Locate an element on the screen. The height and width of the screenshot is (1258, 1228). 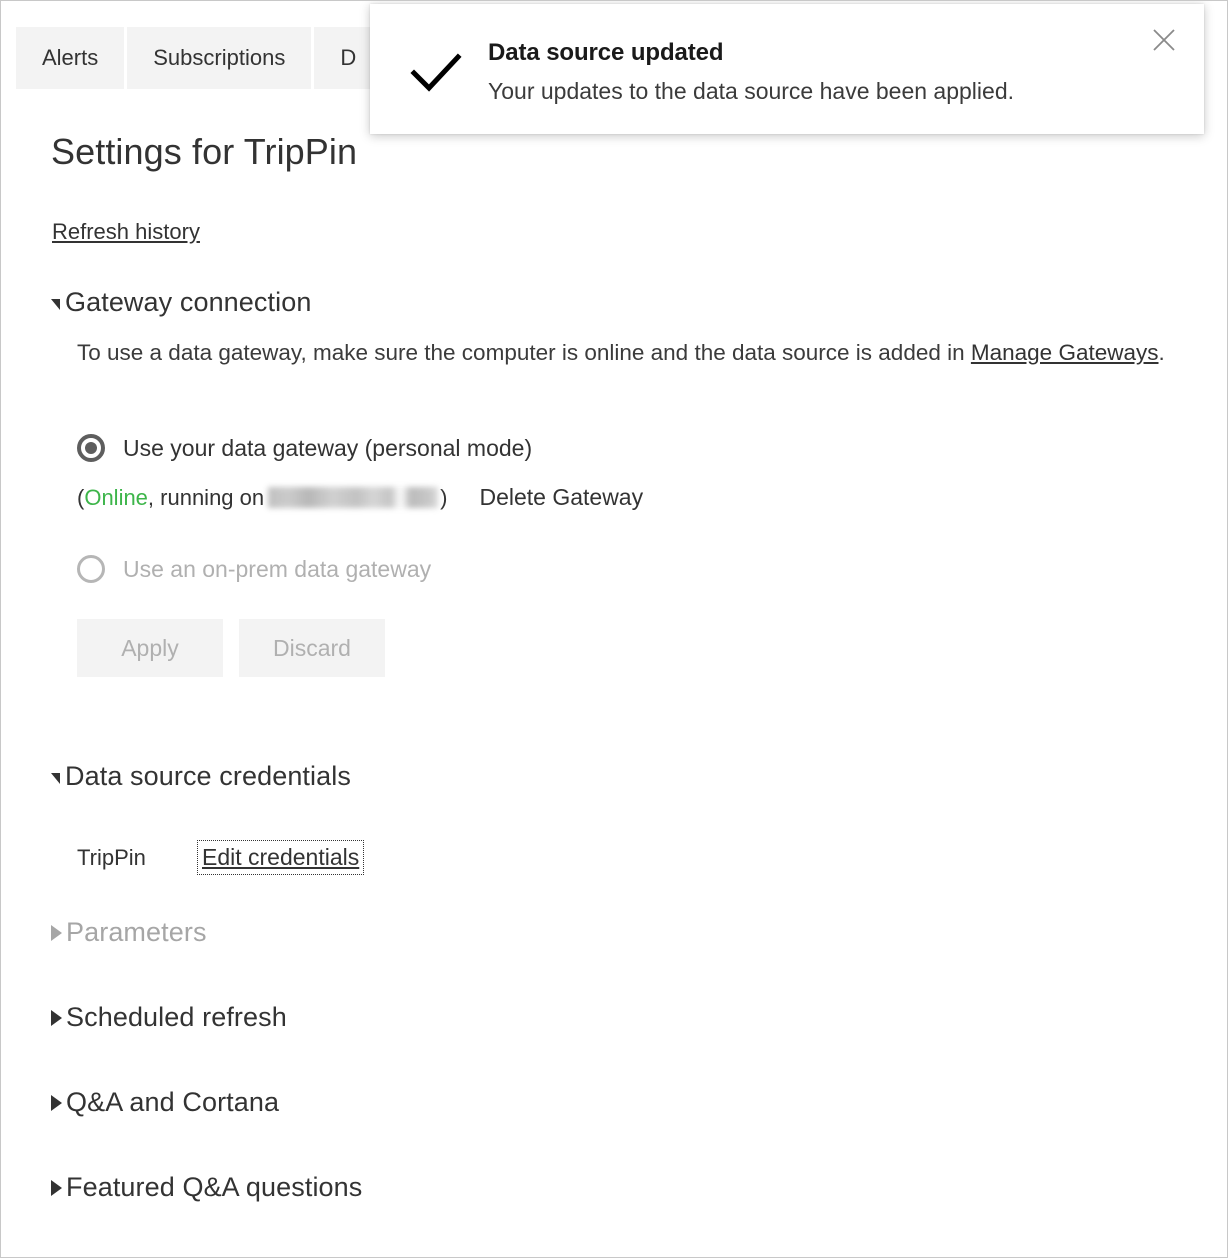
credential-source-name: TripPin is located at coordinates (111, 857).